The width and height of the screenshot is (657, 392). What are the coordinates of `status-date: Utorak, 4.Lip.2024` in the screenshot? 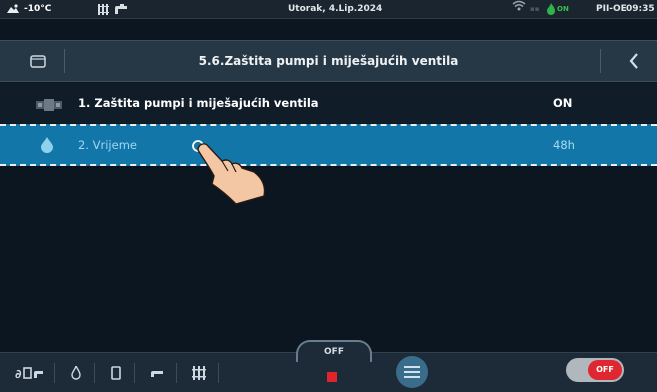 It's located at (335, 9).